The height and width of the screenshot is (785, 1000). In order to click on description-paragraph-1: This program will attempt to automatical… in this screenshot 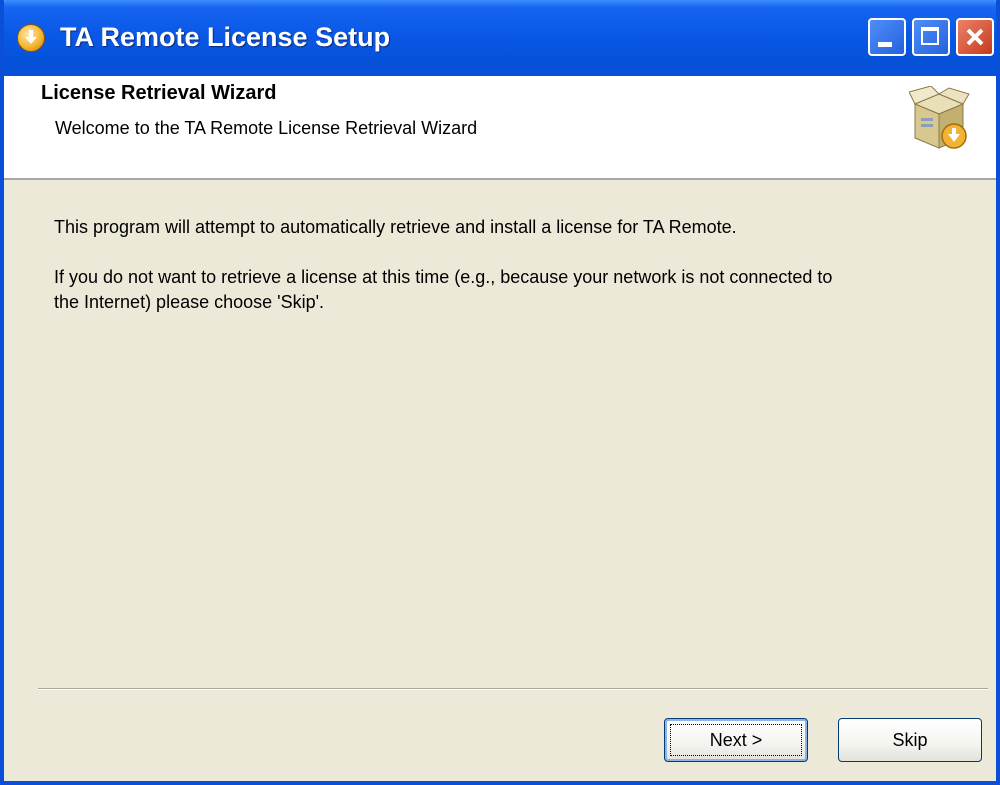, I will do `click(395, 227)`.